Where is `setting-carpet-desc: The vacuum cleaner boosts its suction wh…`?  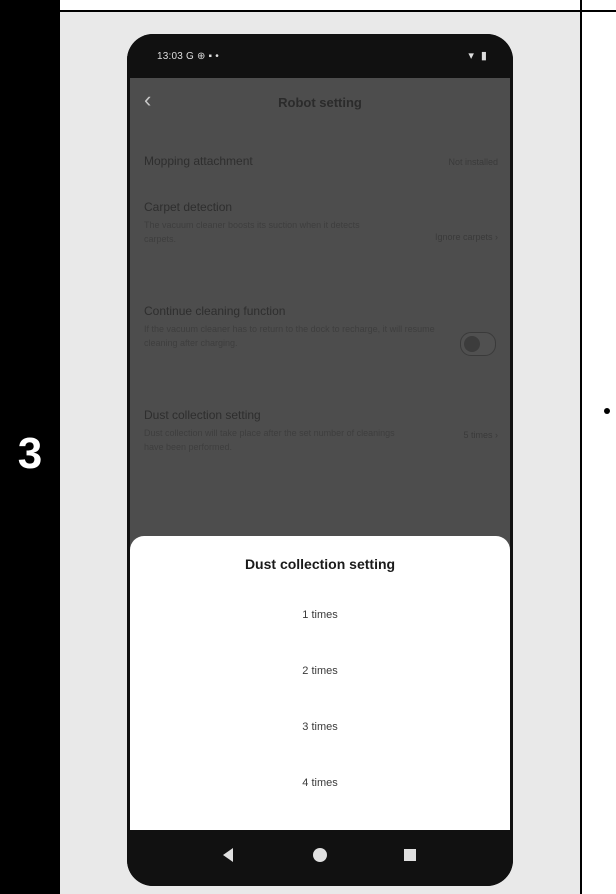 setting-carpet-desc: The vacuum cleaner boosts its suction wh… is located at coordinates (252, 232).